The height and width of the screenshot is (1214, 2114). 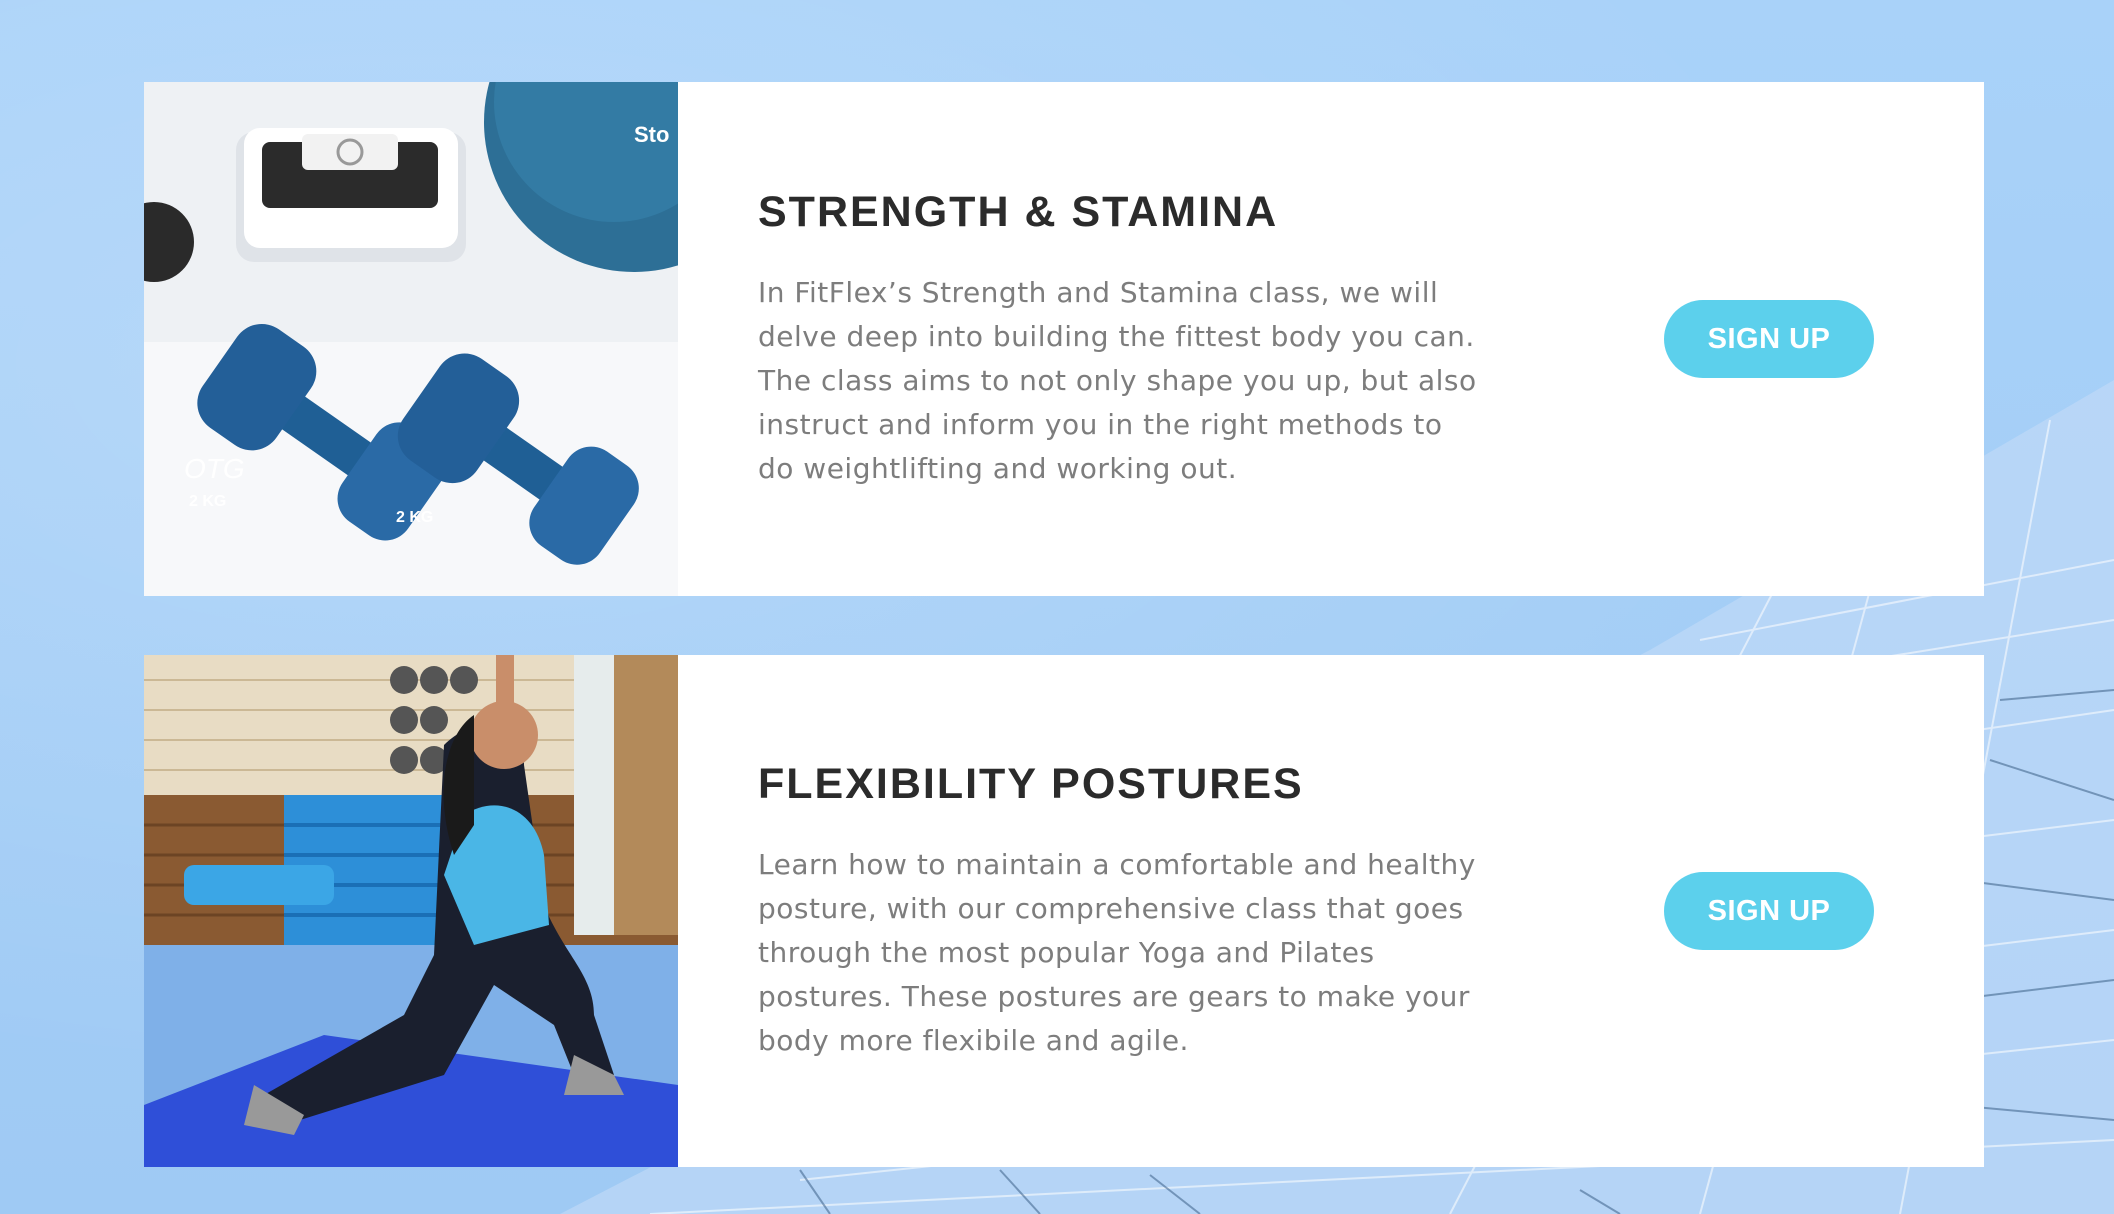 What do you see at coordinates (1769, 339) in the screenshot?
I see `sign-up-button-strength: SIGN UP` at bounding box center [1769, 339].